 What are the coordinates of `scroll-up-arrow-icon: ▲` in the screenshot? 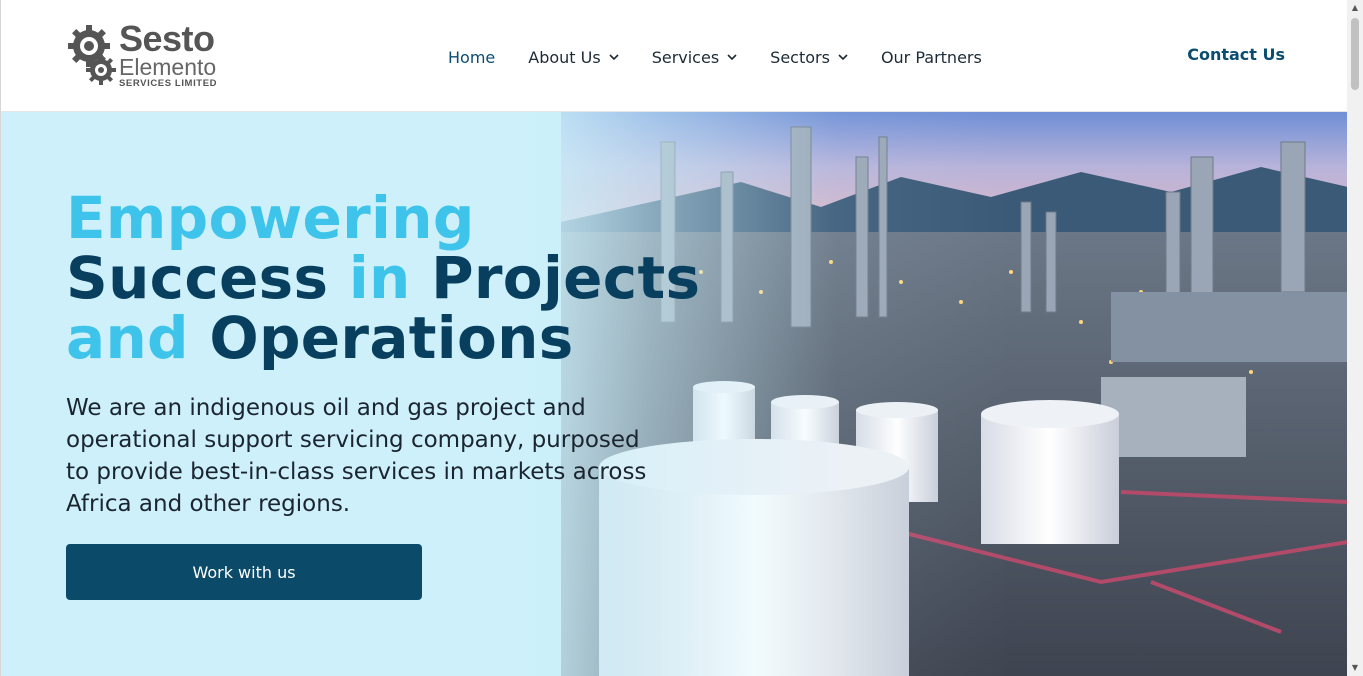 It's located at (1355, 8).